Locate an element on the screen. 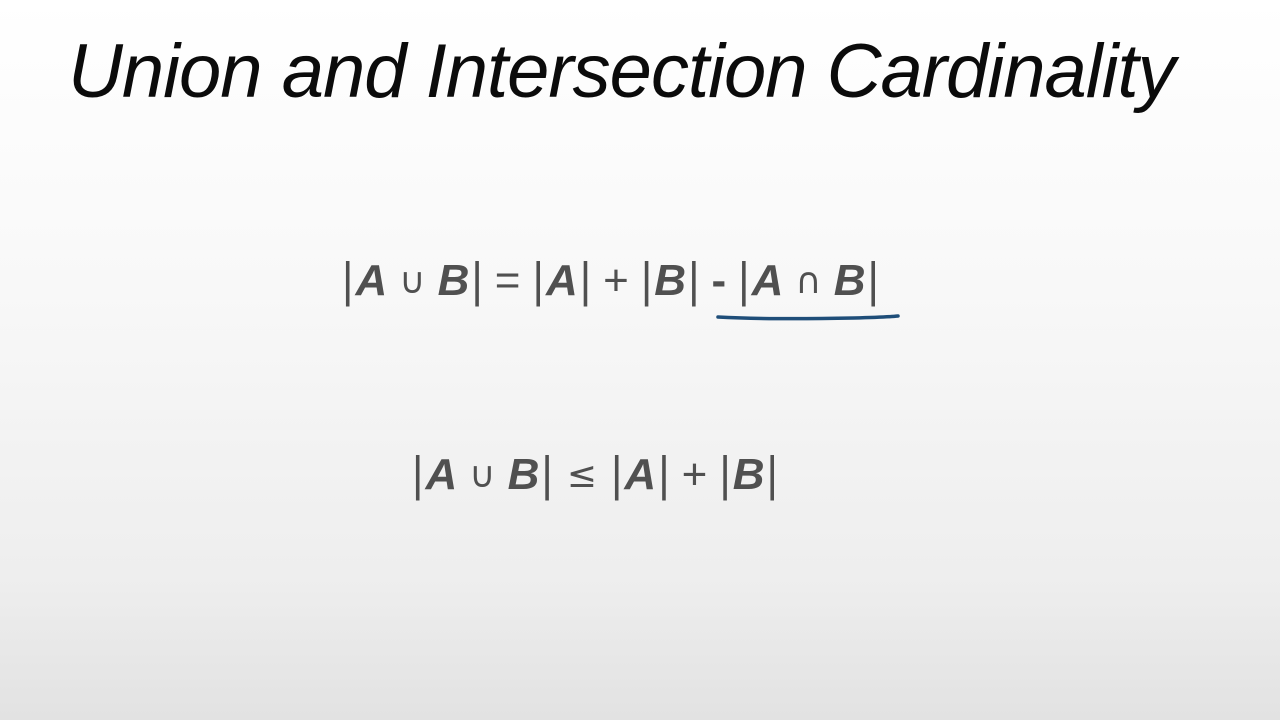  inclusion-exclusion-formula: |A ∪ B| = |A| + |B| - |A ∩ B| is located at coordinates (610, 280).